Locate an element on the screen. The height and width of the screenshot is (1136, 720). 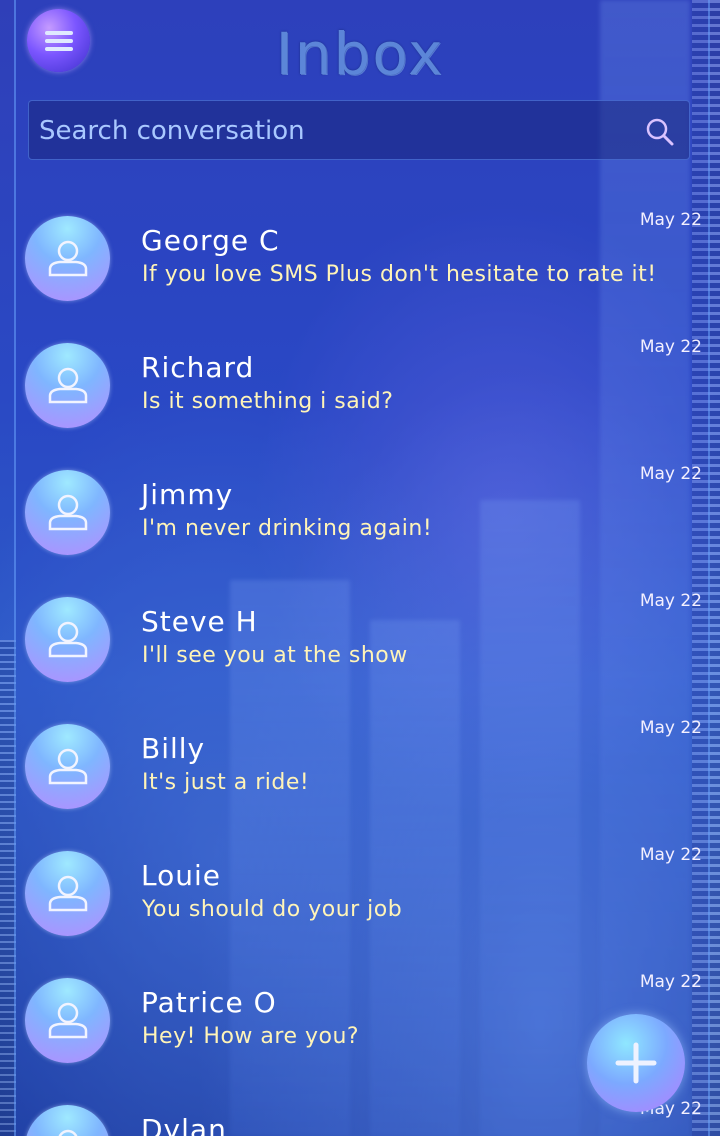
plus-icon is located at coordinates (636, 1063).